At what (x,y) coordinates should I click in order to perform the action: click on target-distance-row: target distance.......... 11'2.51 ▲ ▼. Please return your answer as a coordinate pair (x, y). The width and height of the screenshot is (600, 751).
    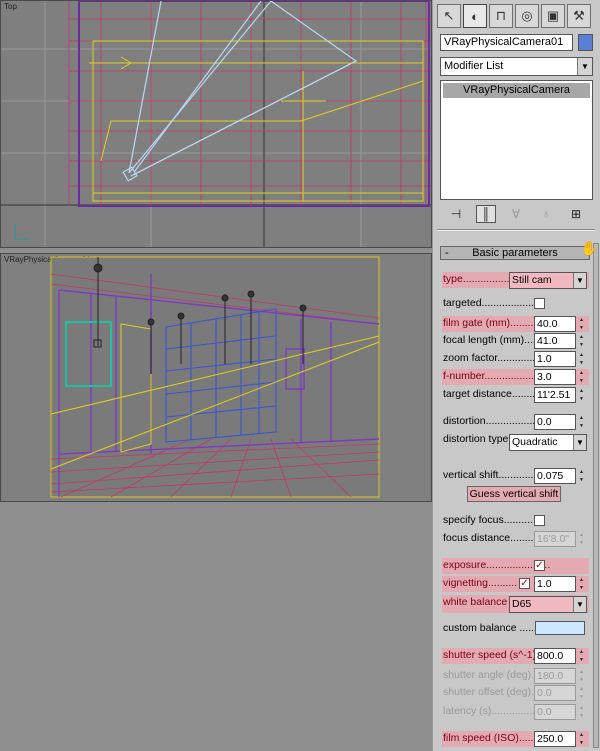
    Looking at the image, I should click on (515, 395).